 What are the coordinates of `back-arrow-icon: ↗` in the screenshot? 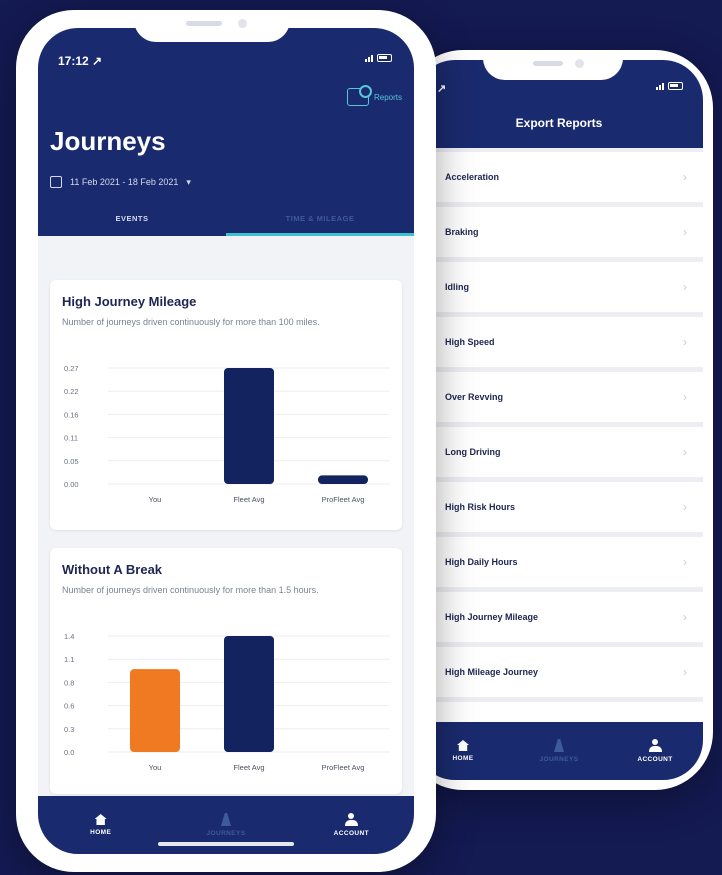 It's located at (441, 88).